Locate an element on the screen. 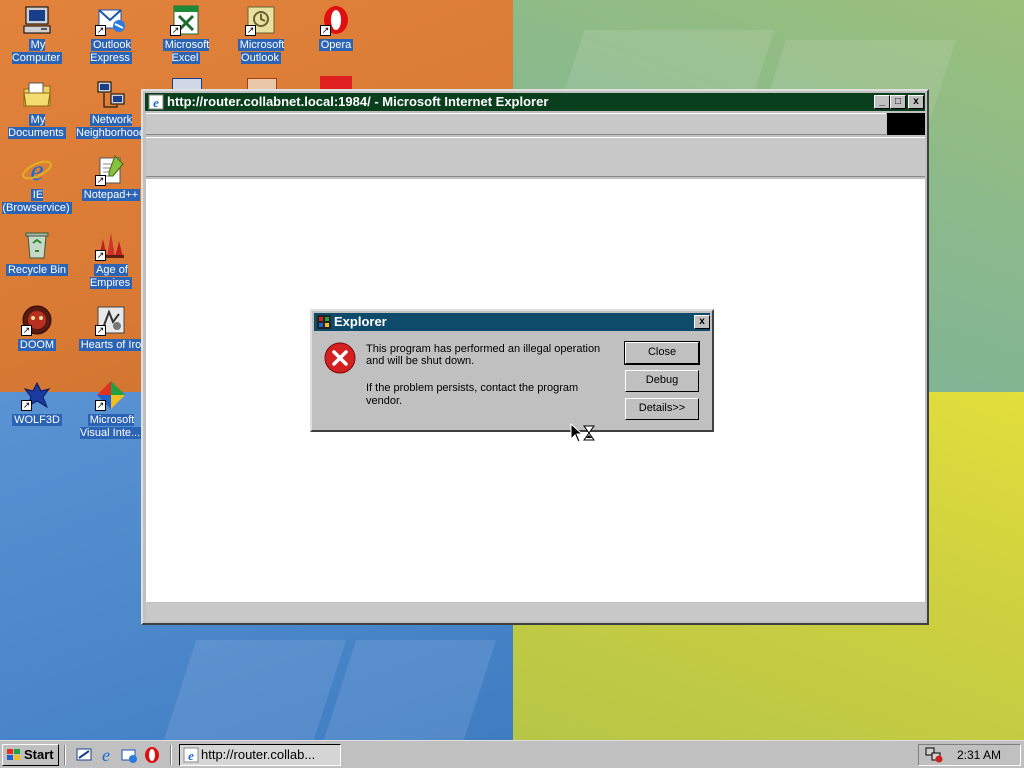 The height and width of the screenshot is (768, 1024). start-button: Start is located at coordinates (30, 755).